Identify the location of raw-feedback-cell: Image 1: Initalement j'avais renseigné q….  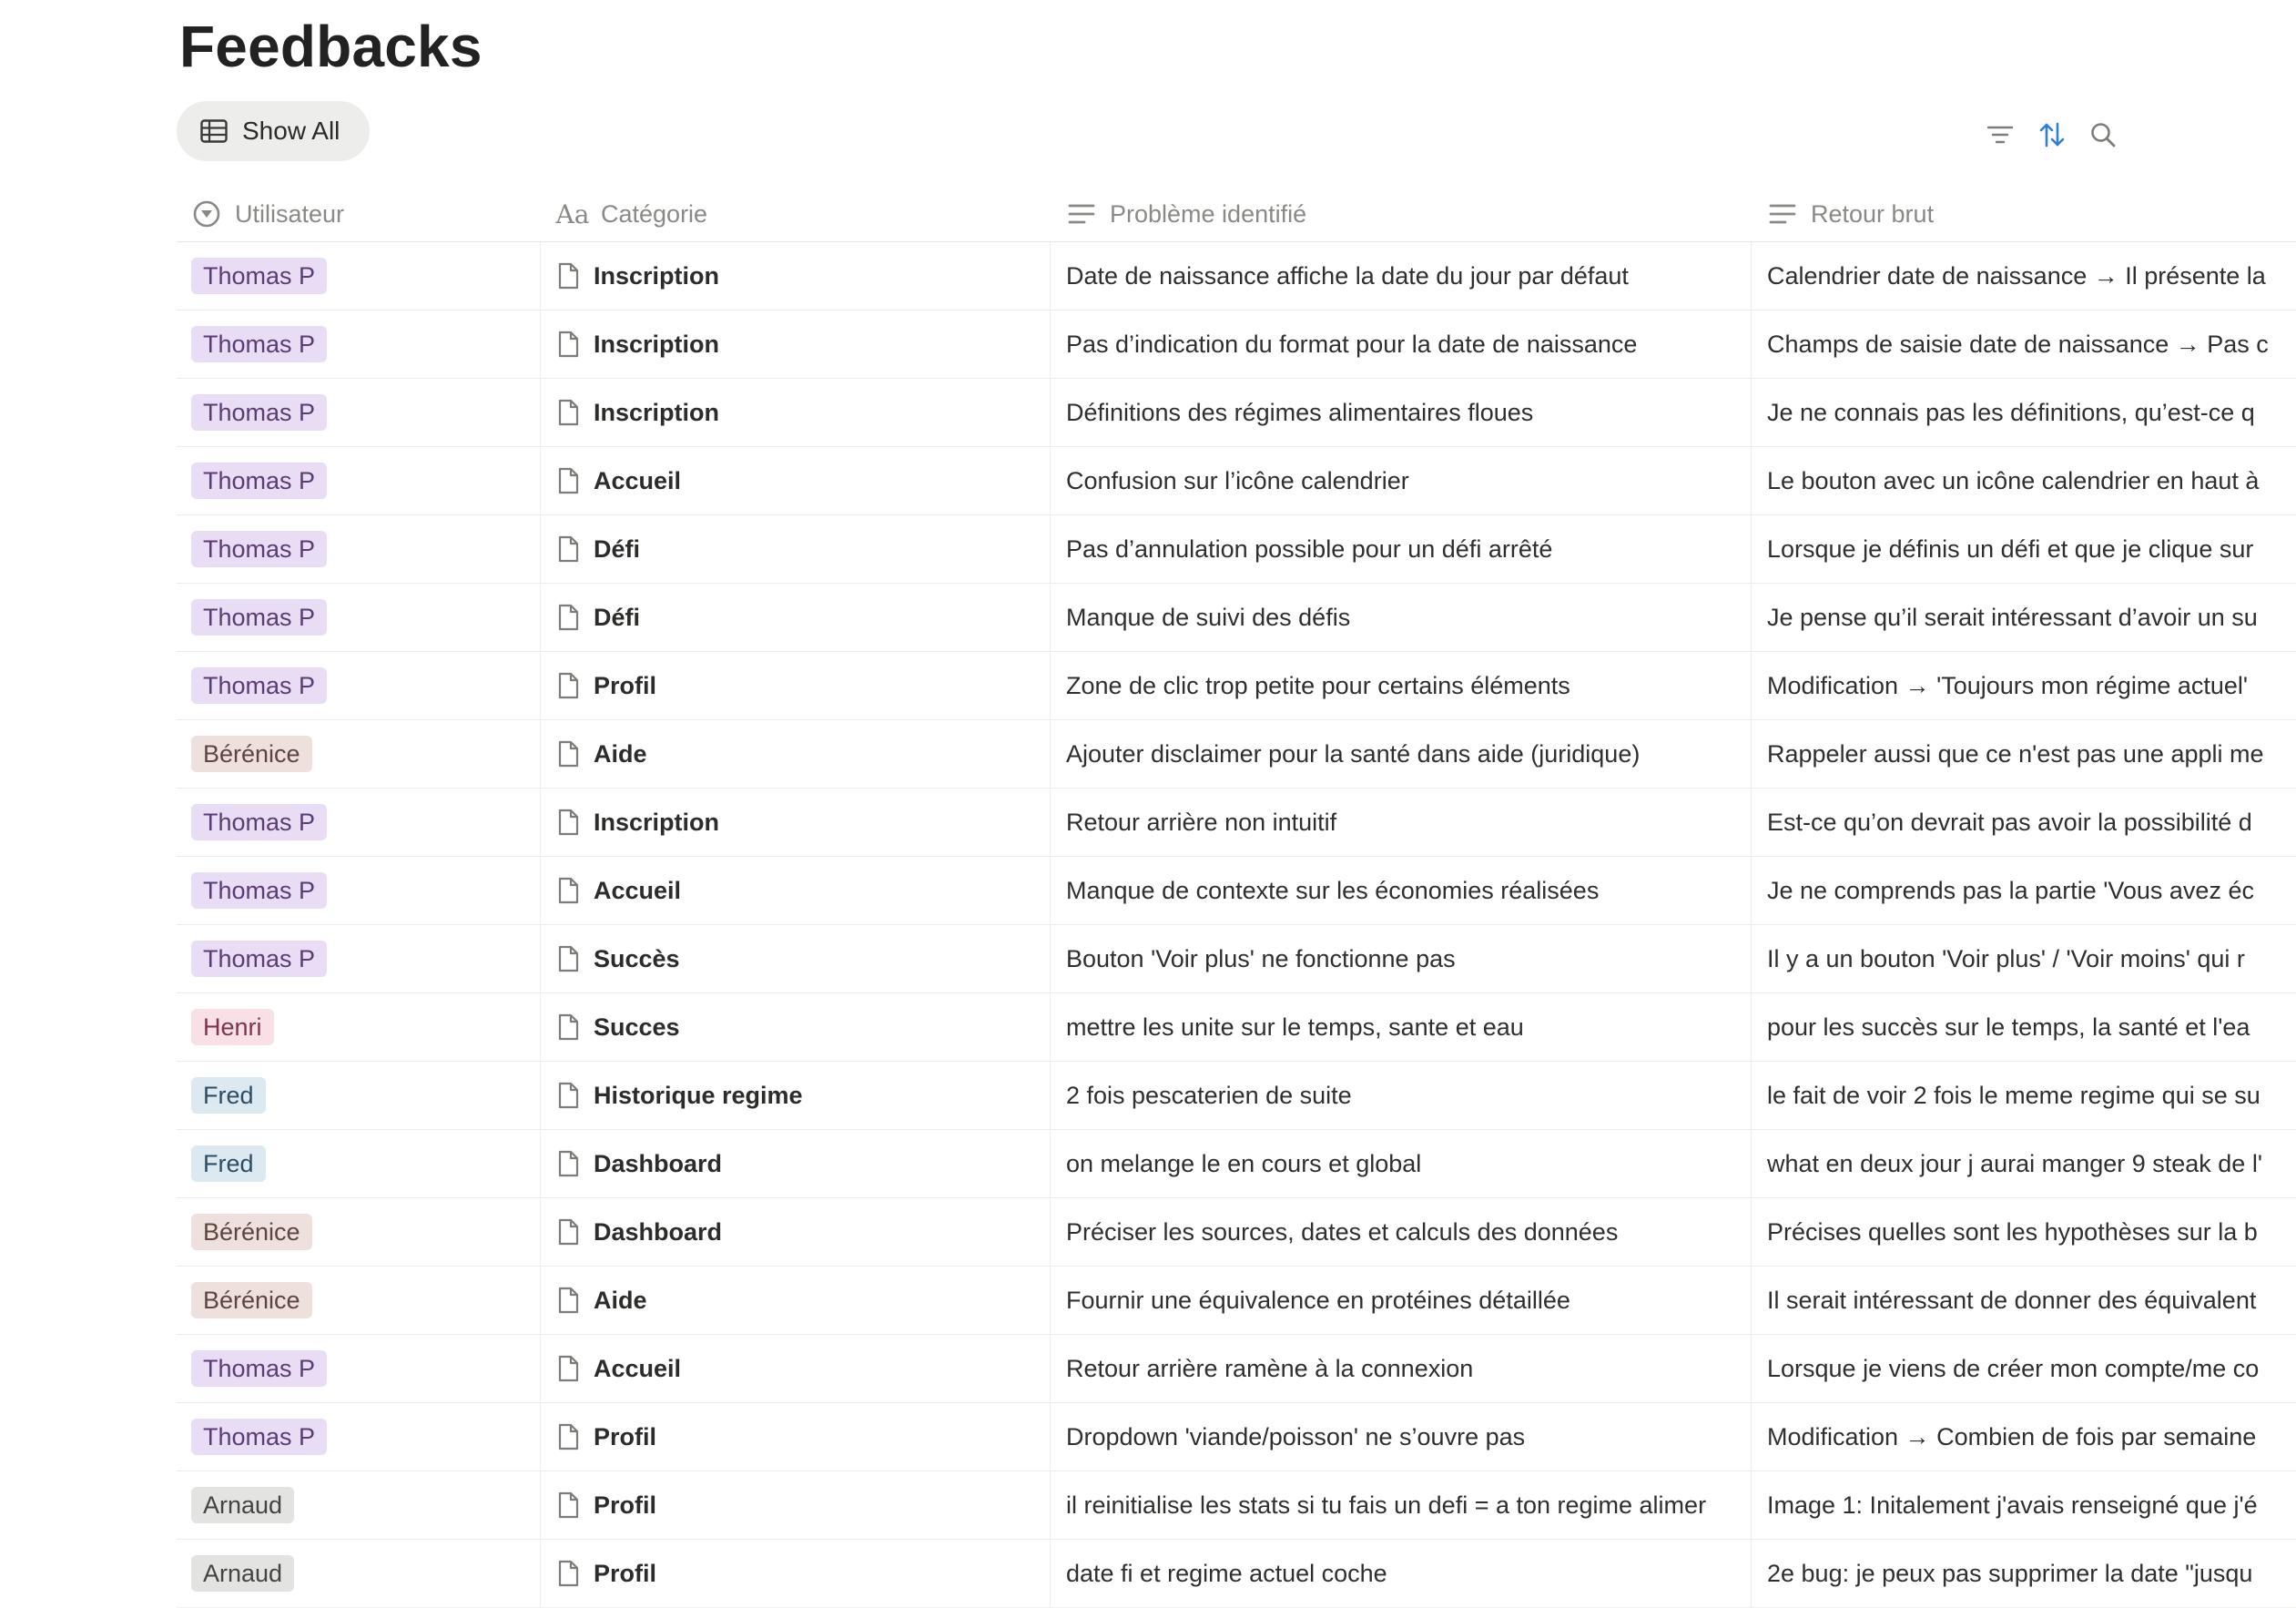
(2024, 1505).